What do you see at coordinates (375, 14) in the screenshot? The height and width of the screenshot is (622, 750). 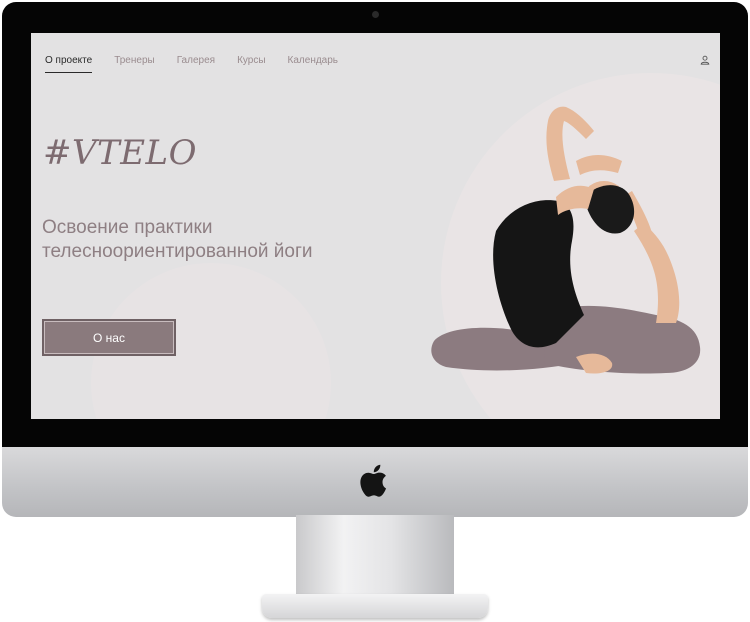 I see `camera-dot` at bounding box center [375, 14].